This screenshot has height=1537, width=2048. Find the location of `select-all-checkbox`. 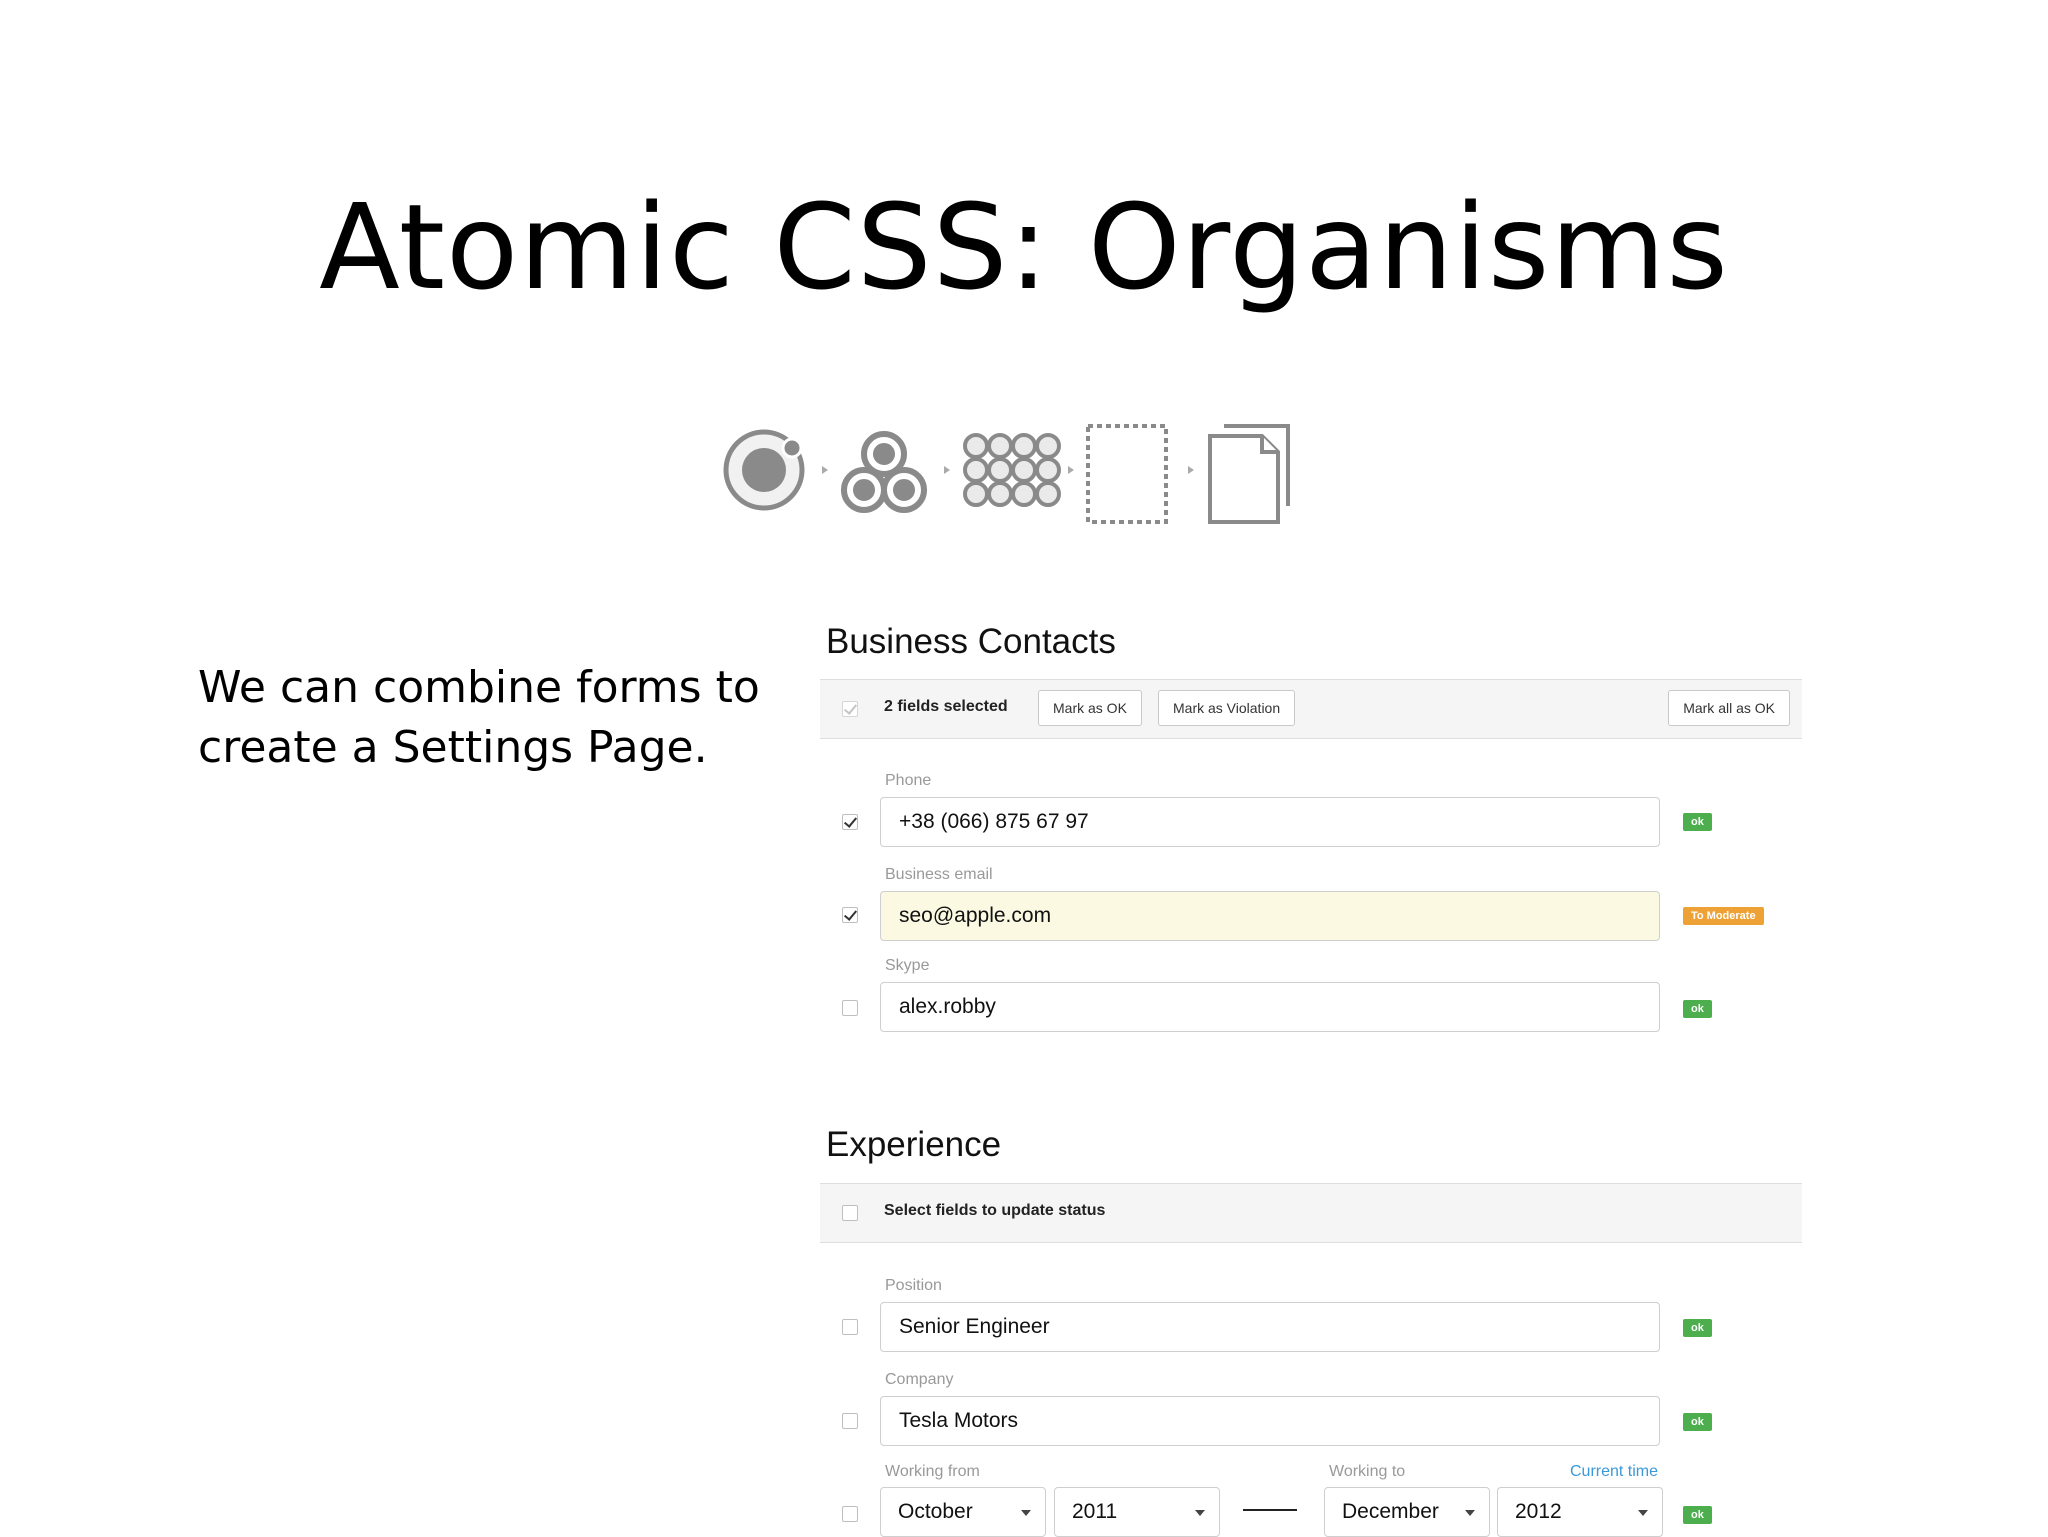

select-all-checkbox is located at coordinates (850, 709).